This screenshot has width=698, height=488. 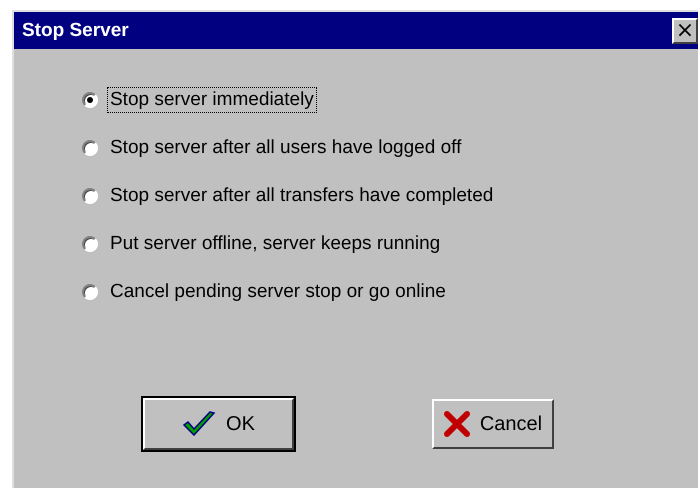 I want to click on option-label: Stop server after all transfers have completed, so click(x=302, y=196).